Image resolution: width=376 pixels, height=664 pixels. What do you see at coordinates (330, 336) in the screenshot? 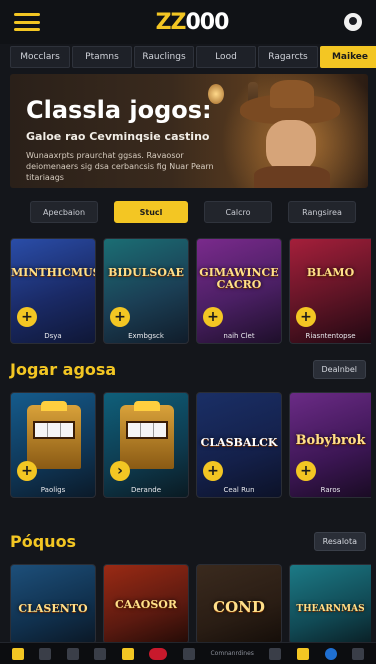
I see `game-name: Riasntentopse` at bounding box center [330, 336].